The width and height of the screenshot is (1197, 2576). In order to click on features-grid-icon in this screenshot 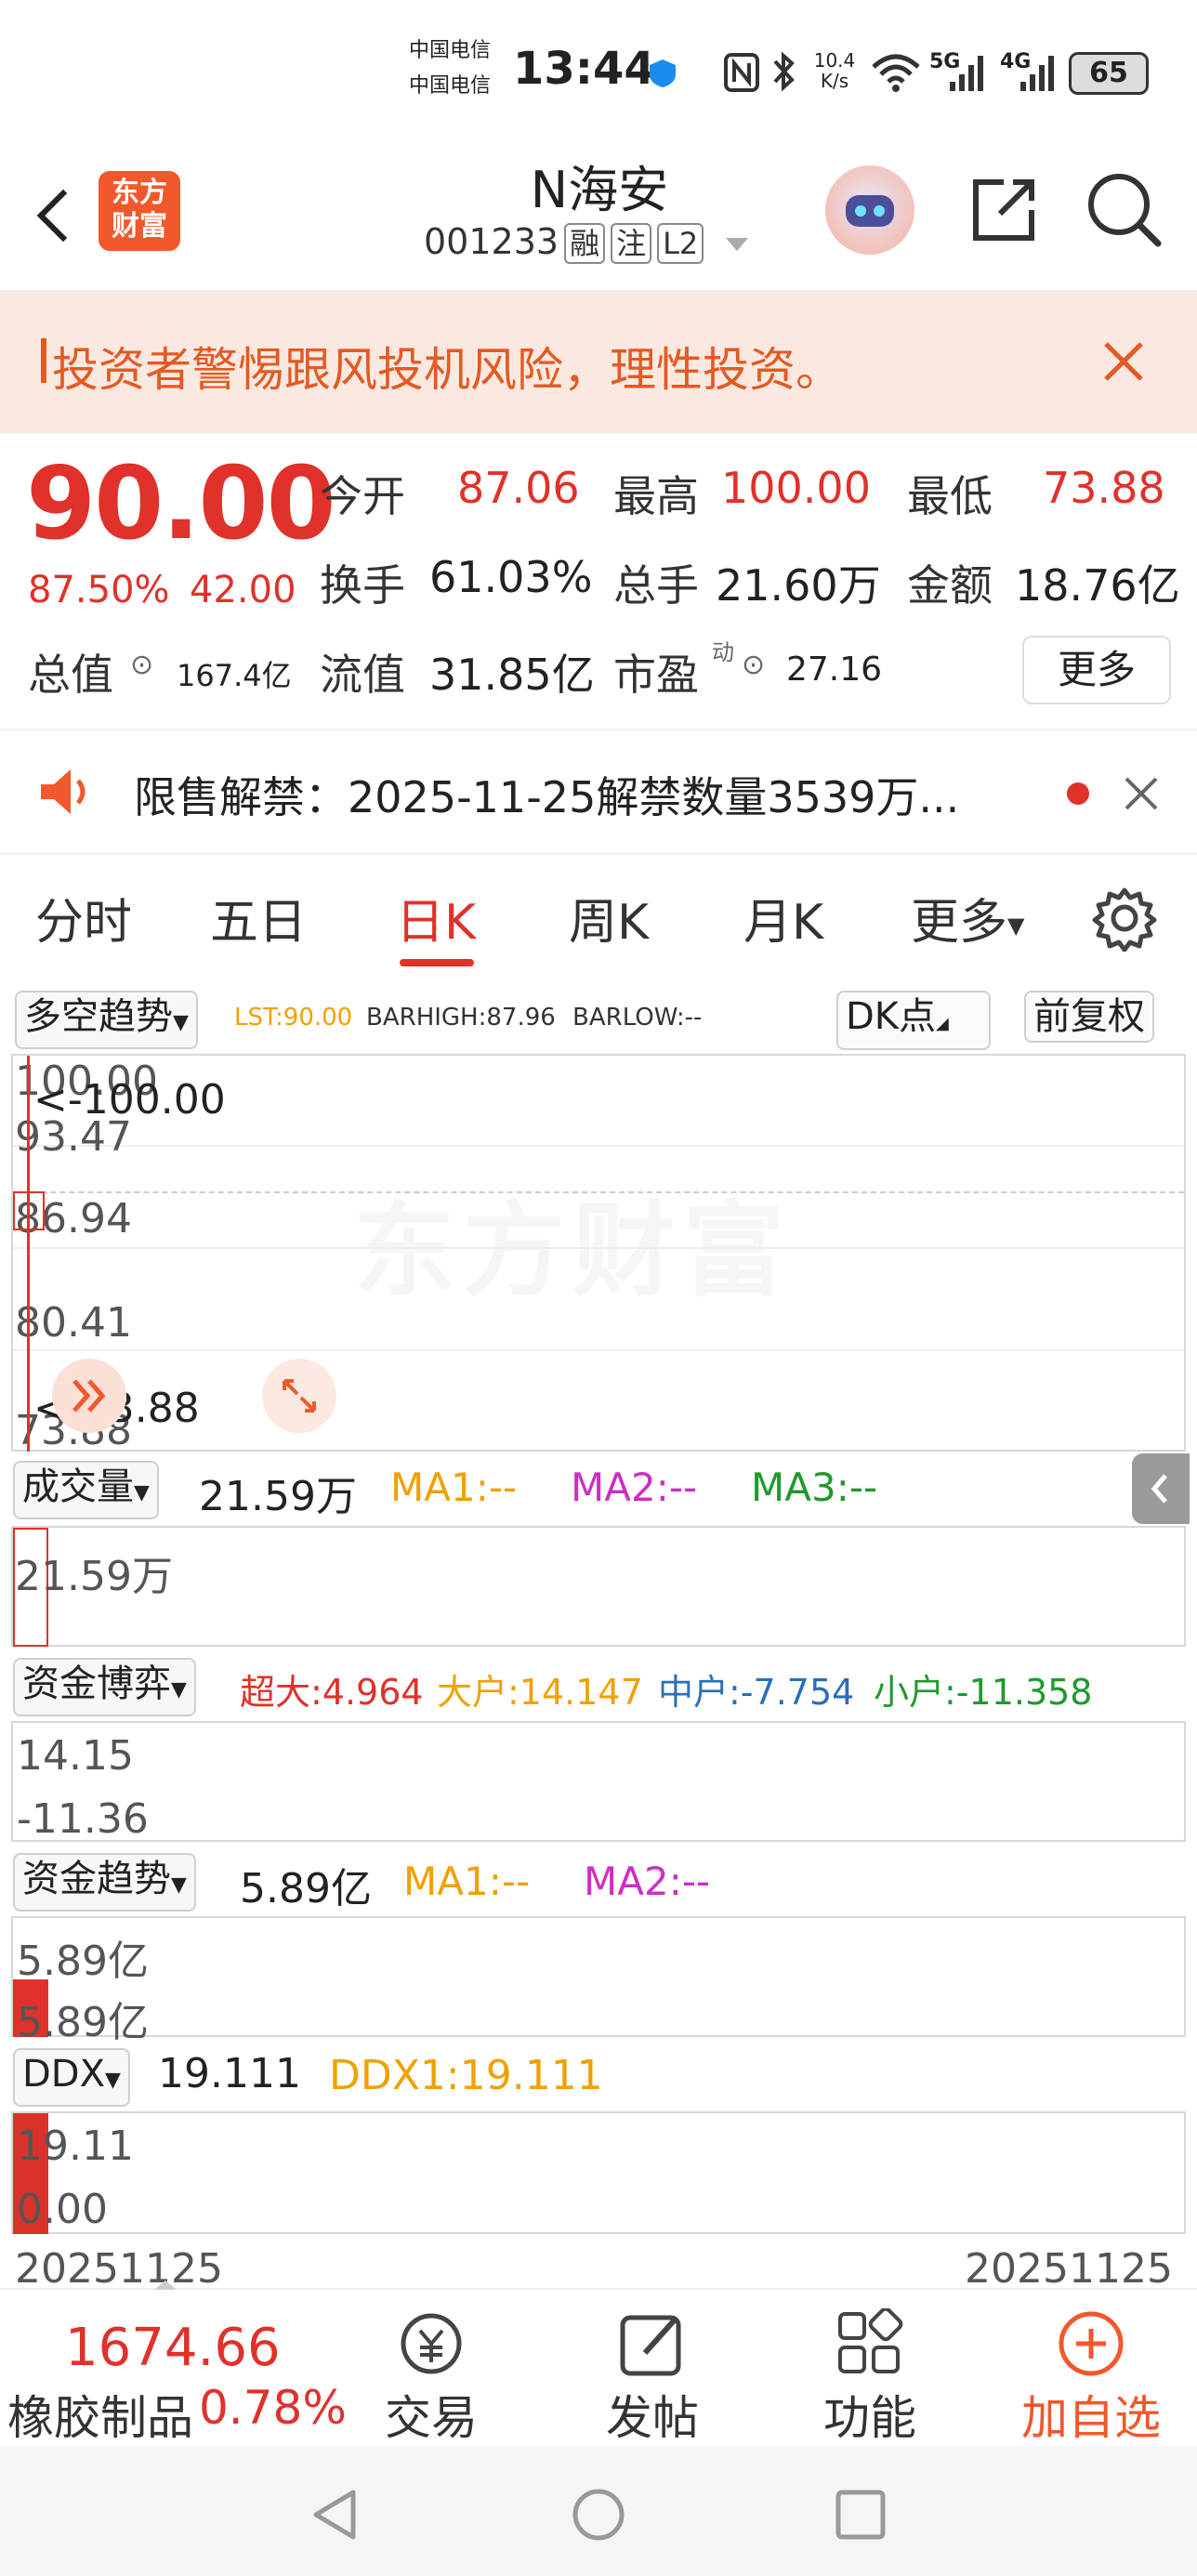, I will do `click(870, 2343)`.